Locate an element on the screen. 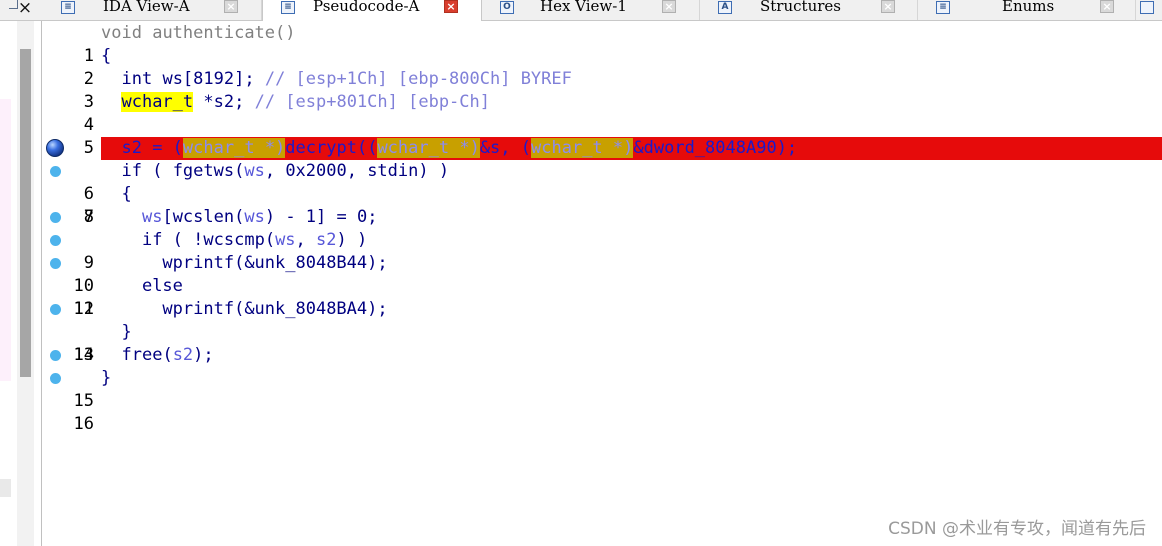  code-line-14: 14 } is located at coordinates (602, 343).